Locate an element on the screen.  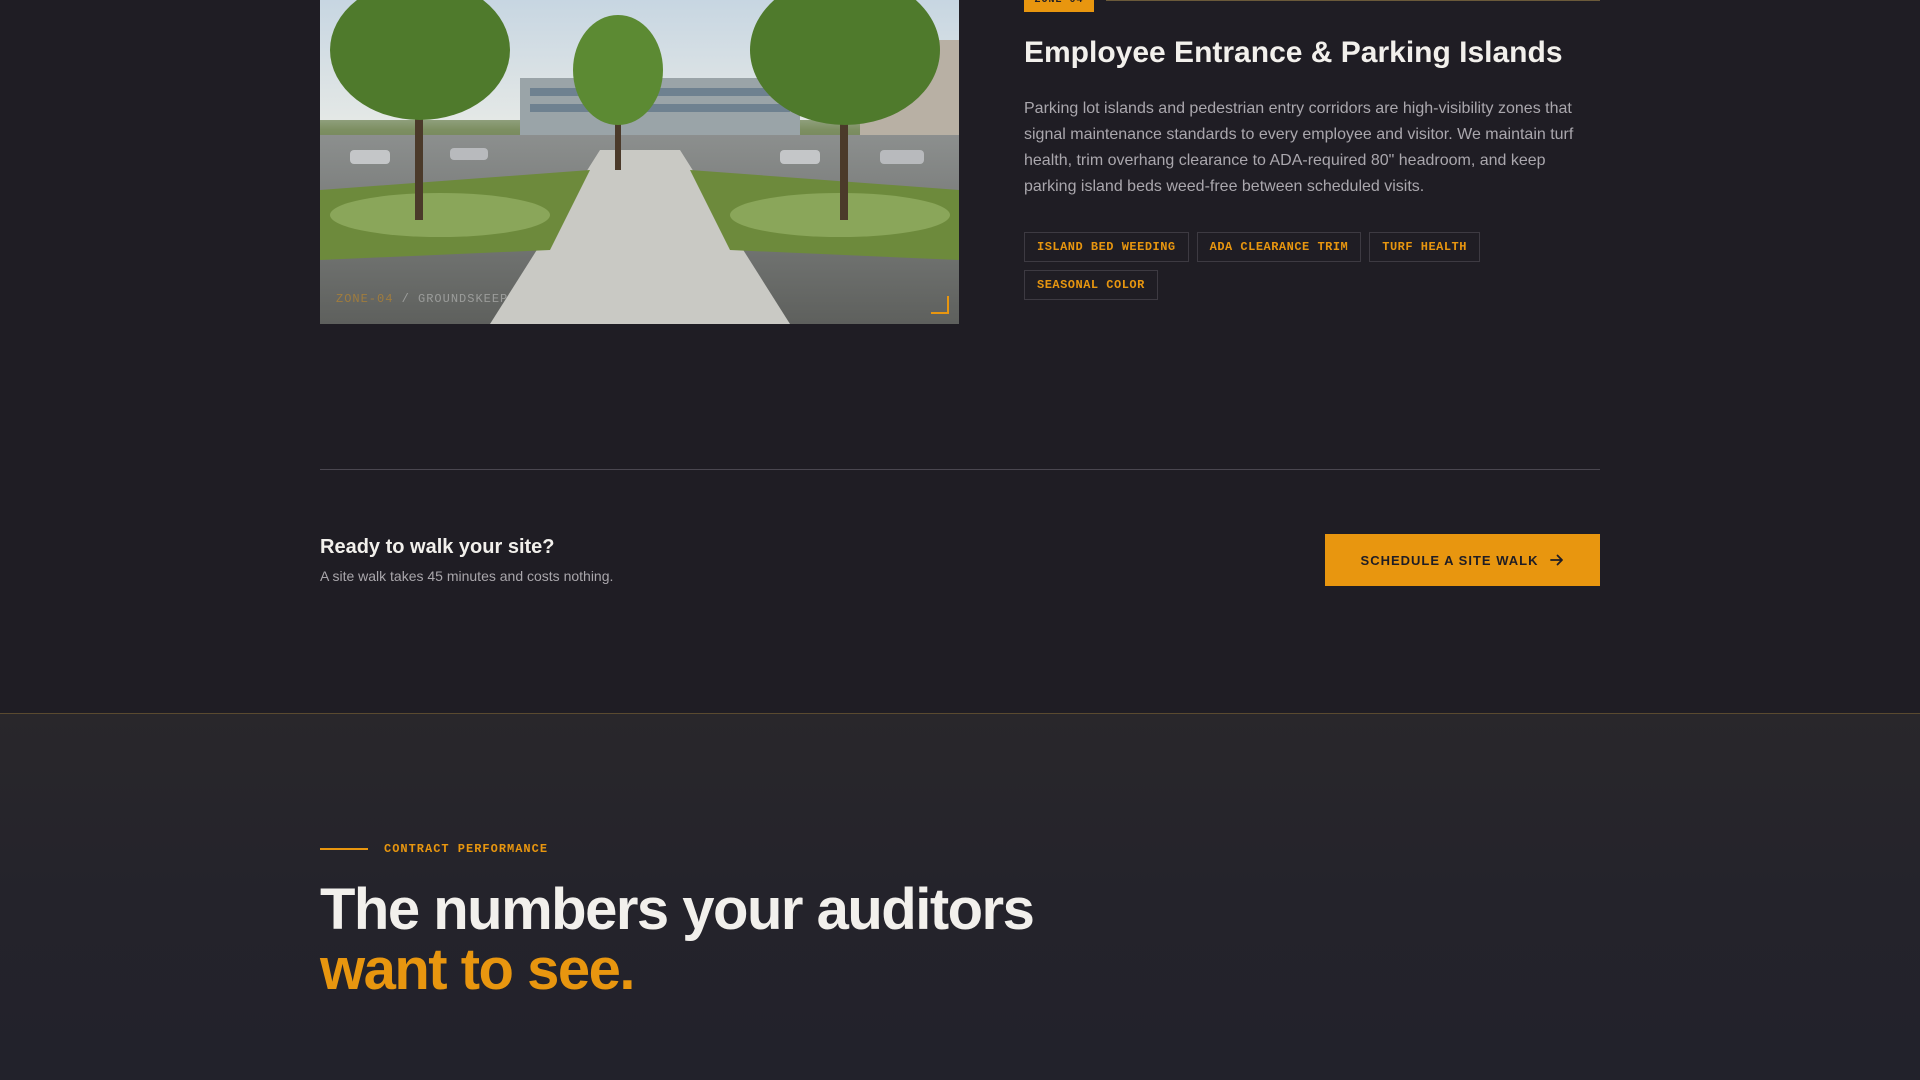
photo-caption: ZONE-04 / GROUNDSKEEP is located at coordinates (422, 299).